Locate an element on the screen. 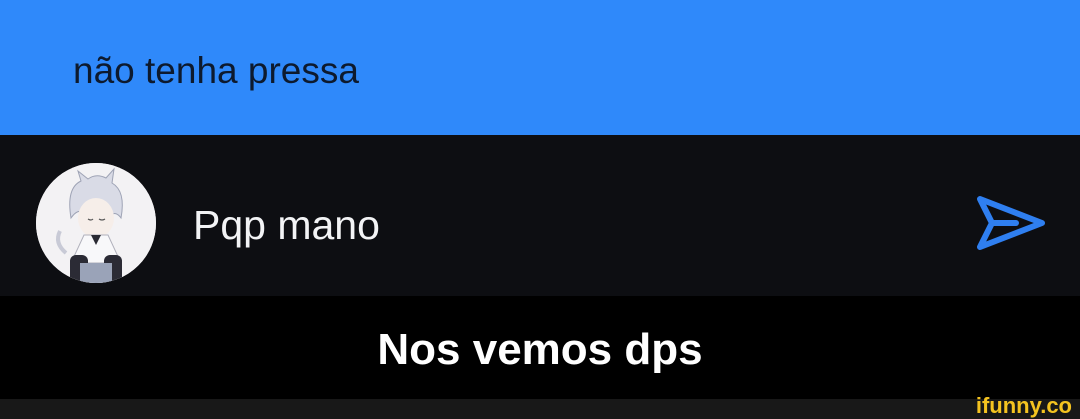  message-input: Pqp mano is located at coordinates (286, 225).